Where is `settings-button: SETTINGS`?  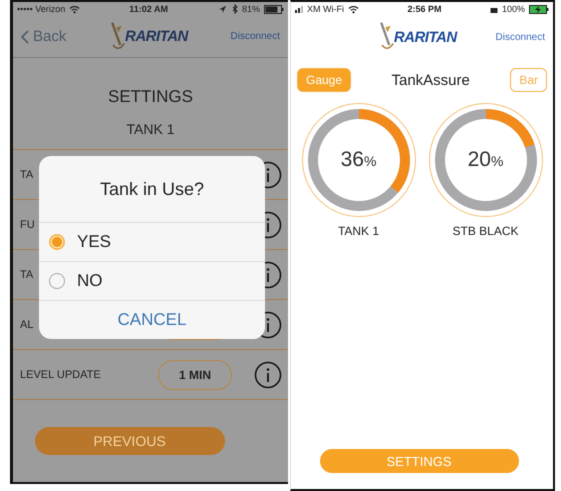 settings-button: SETTINGS is located at coordinates (419, 461).